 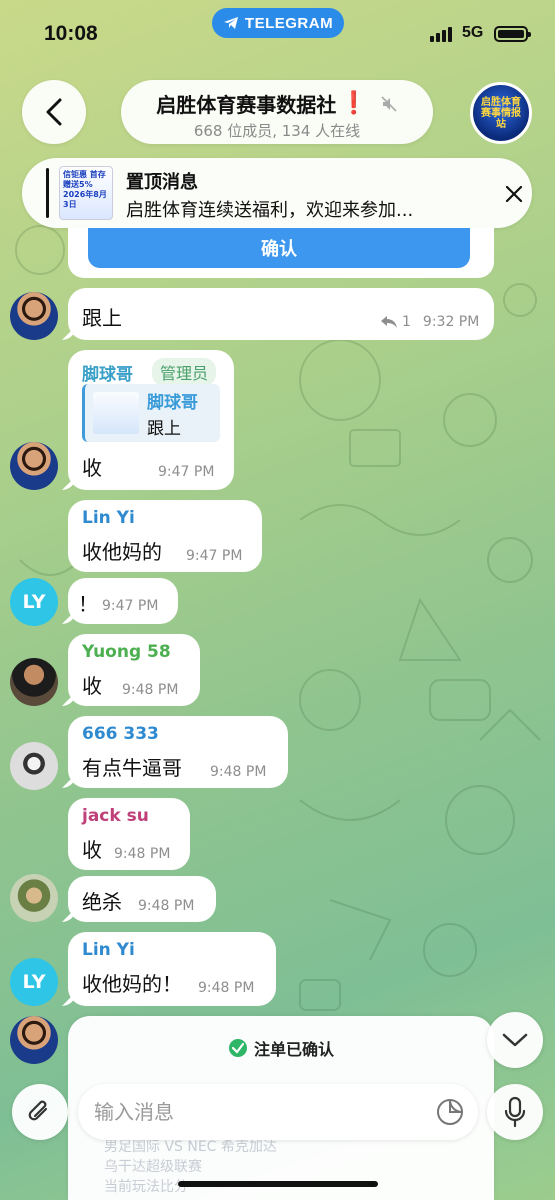 I want to click on message-text: 收他妈的, so click(x=122, y=552).